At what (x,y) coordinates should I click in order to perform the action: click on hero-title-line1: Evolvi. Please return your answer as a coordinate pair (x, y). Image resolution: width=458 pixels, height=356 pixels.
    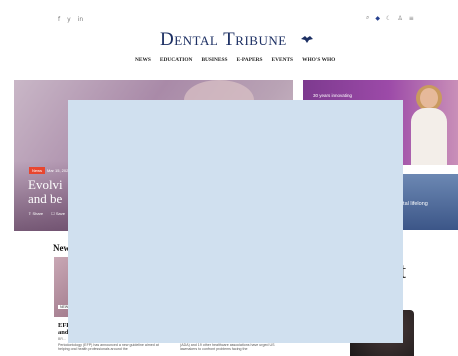
    Looking at the image, I should click on (45, 184).